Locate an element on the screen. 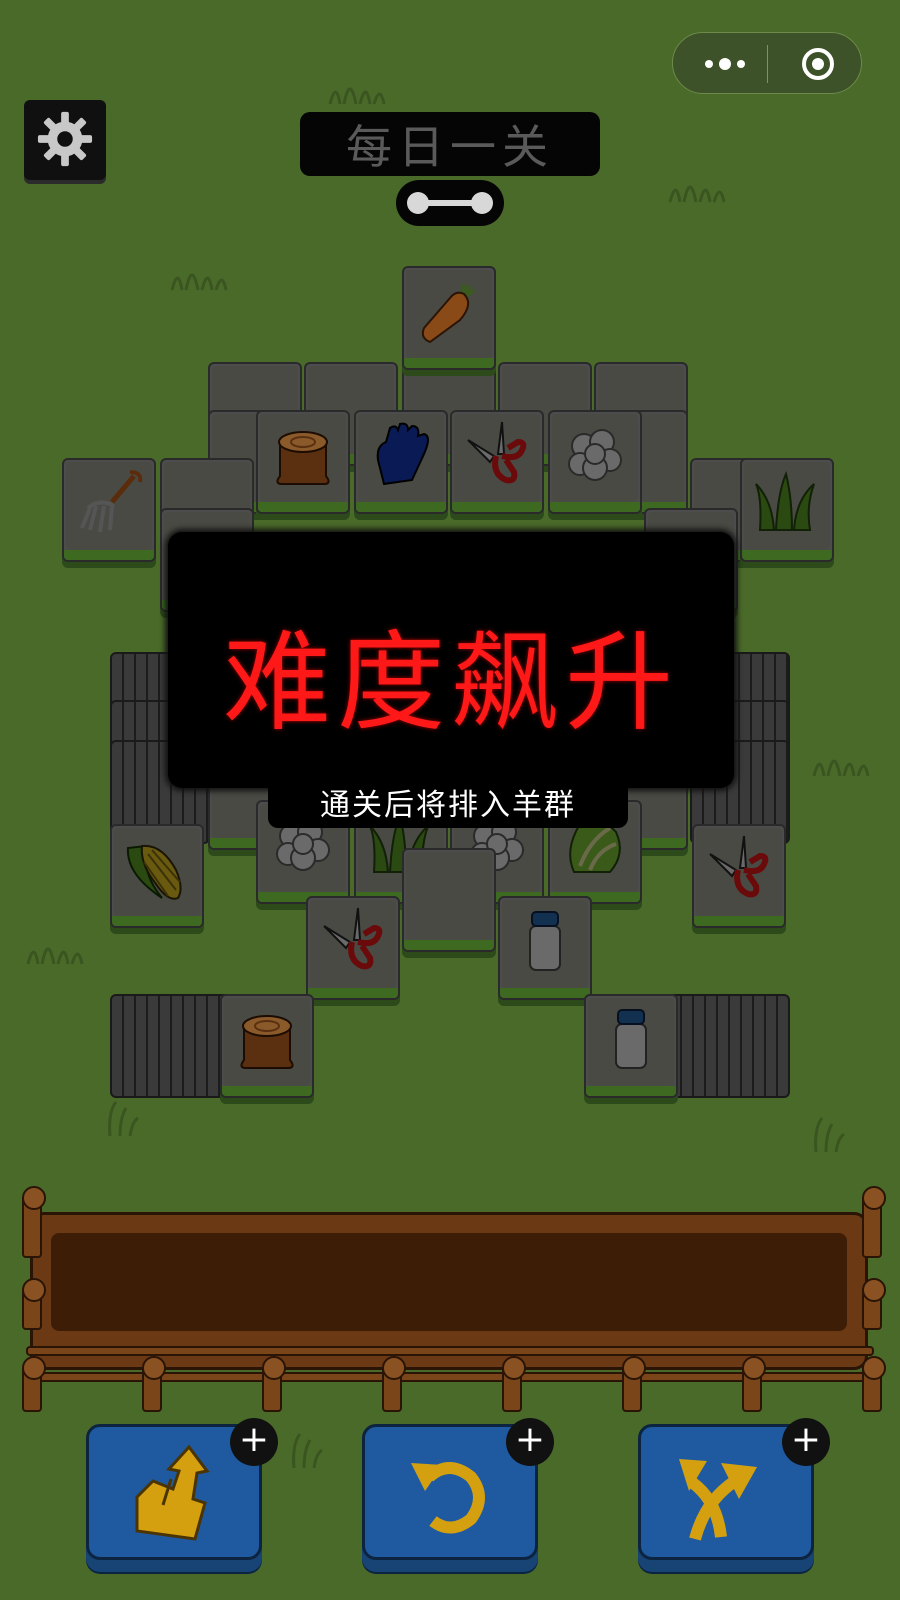 This screenshot has height=1600, width=900. tile-carrot is located at coordinates (449, 318).